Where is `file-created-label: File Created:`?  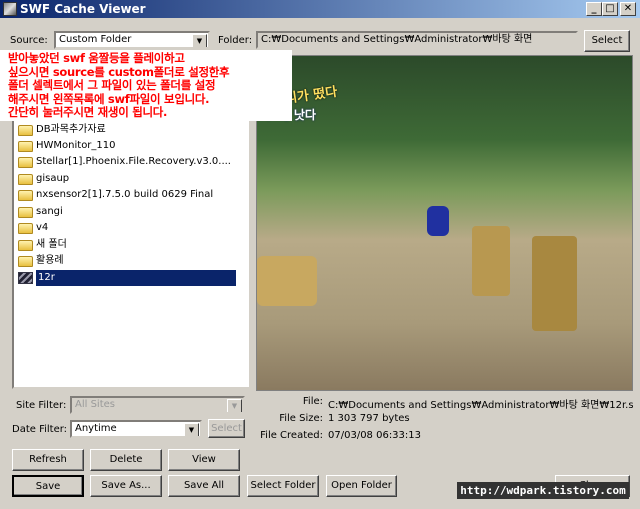 file-created-label: File Created: is located at coordinates (291, 435).